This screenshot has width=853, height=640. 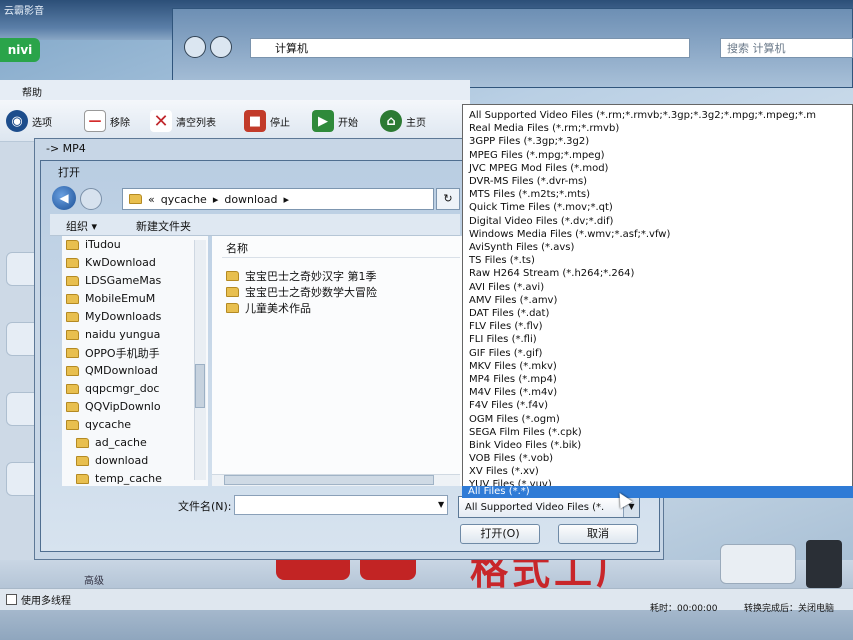 I want to click on advanced-label: 高级, so click(x=94, y=579).